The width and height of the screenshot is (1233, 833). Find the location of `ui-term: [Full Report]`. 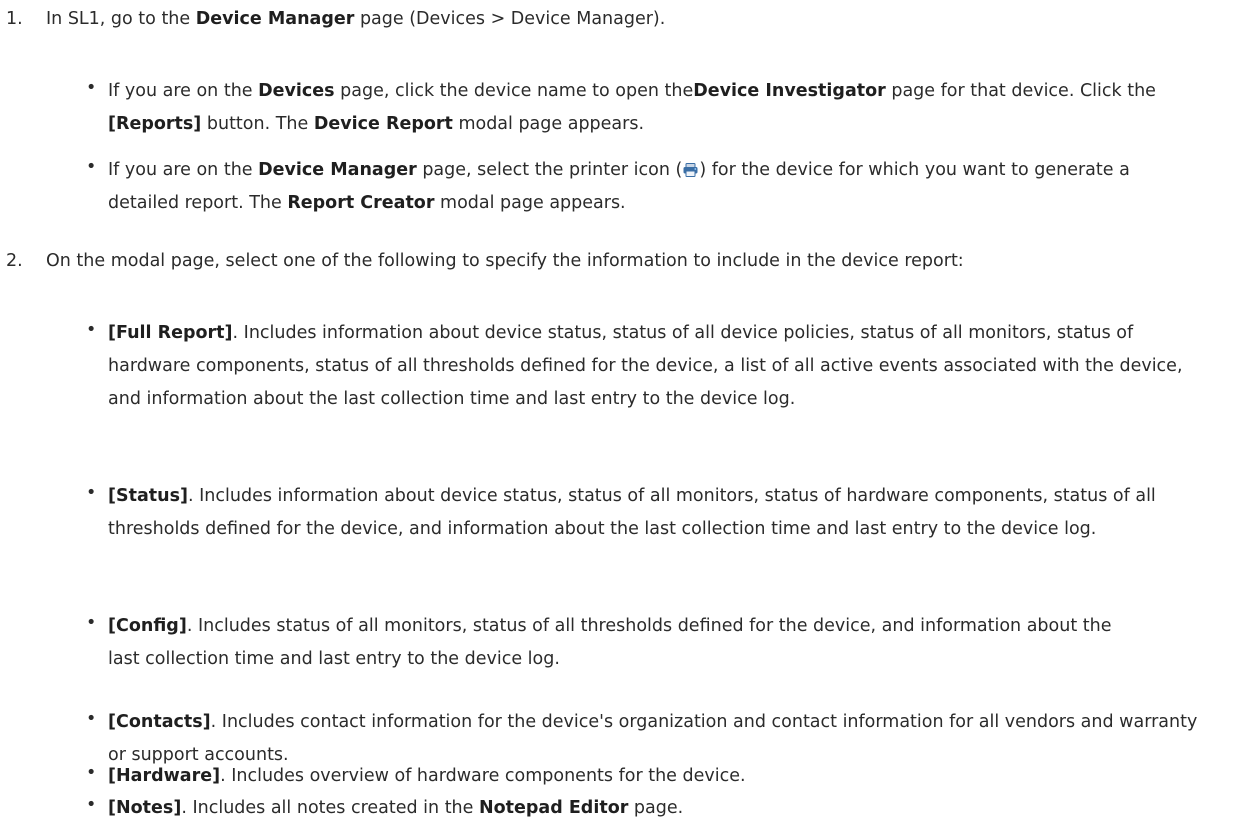

ui-term: [Full Report] is located at coordinates (170, 333).